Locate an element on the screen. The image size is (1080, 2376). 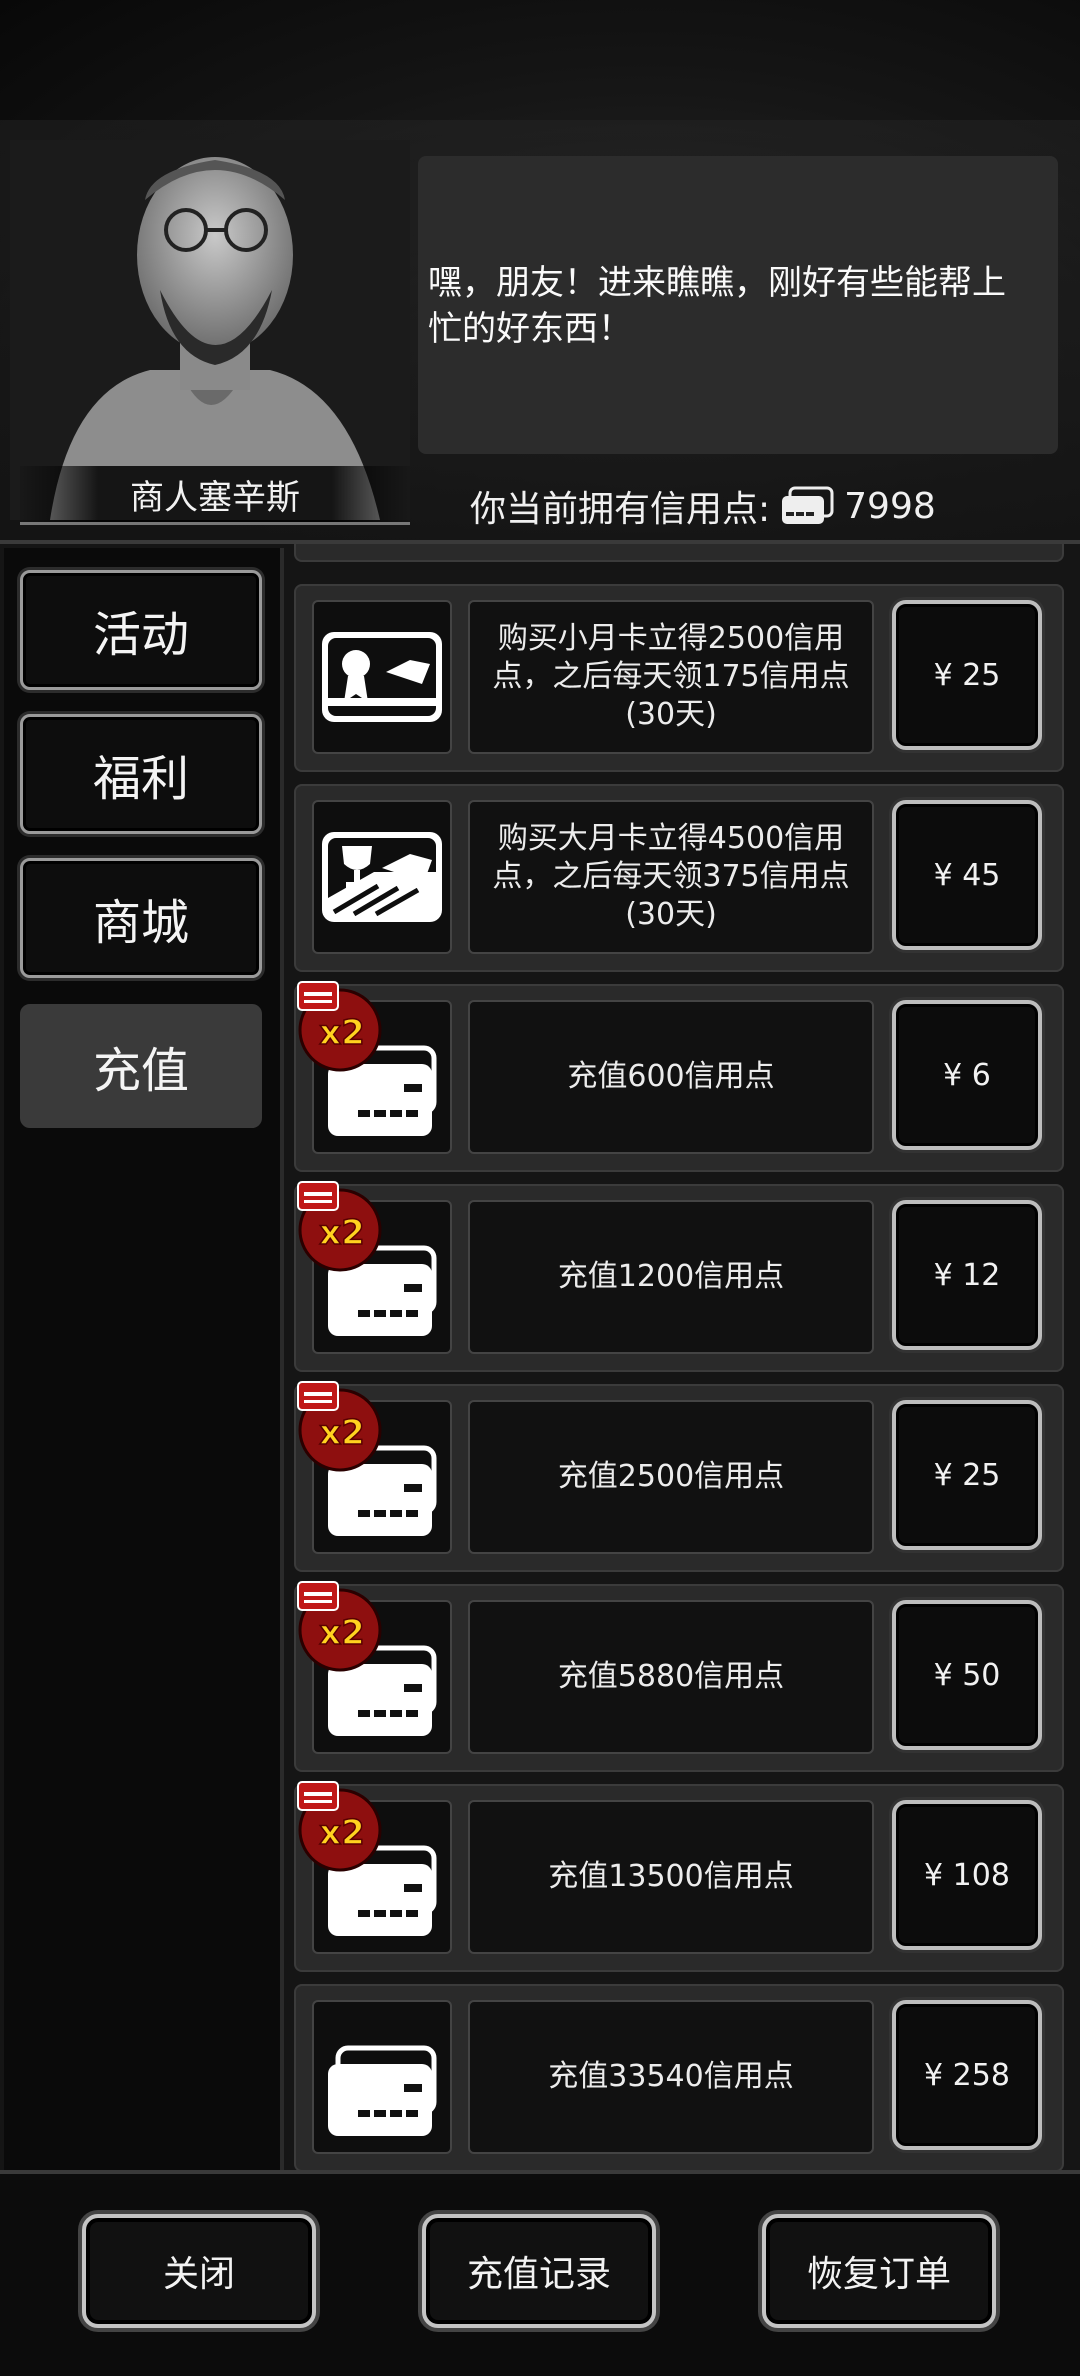
restore-order-button: 恢复订单 is located at coordinates (879, 2271).